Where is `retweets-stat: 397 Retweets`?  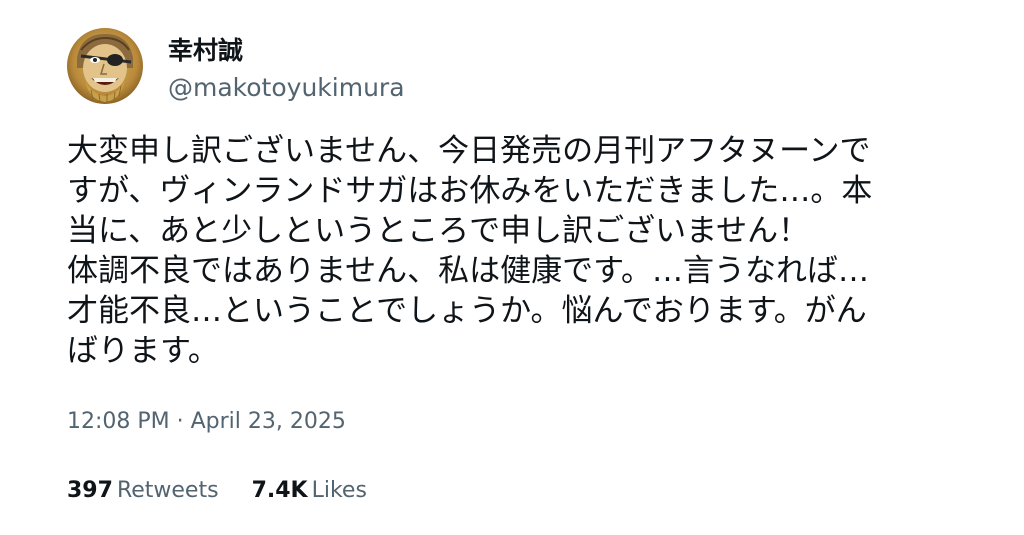 retweets-stat: 397 Retweets is located at coordinates (143, 491).